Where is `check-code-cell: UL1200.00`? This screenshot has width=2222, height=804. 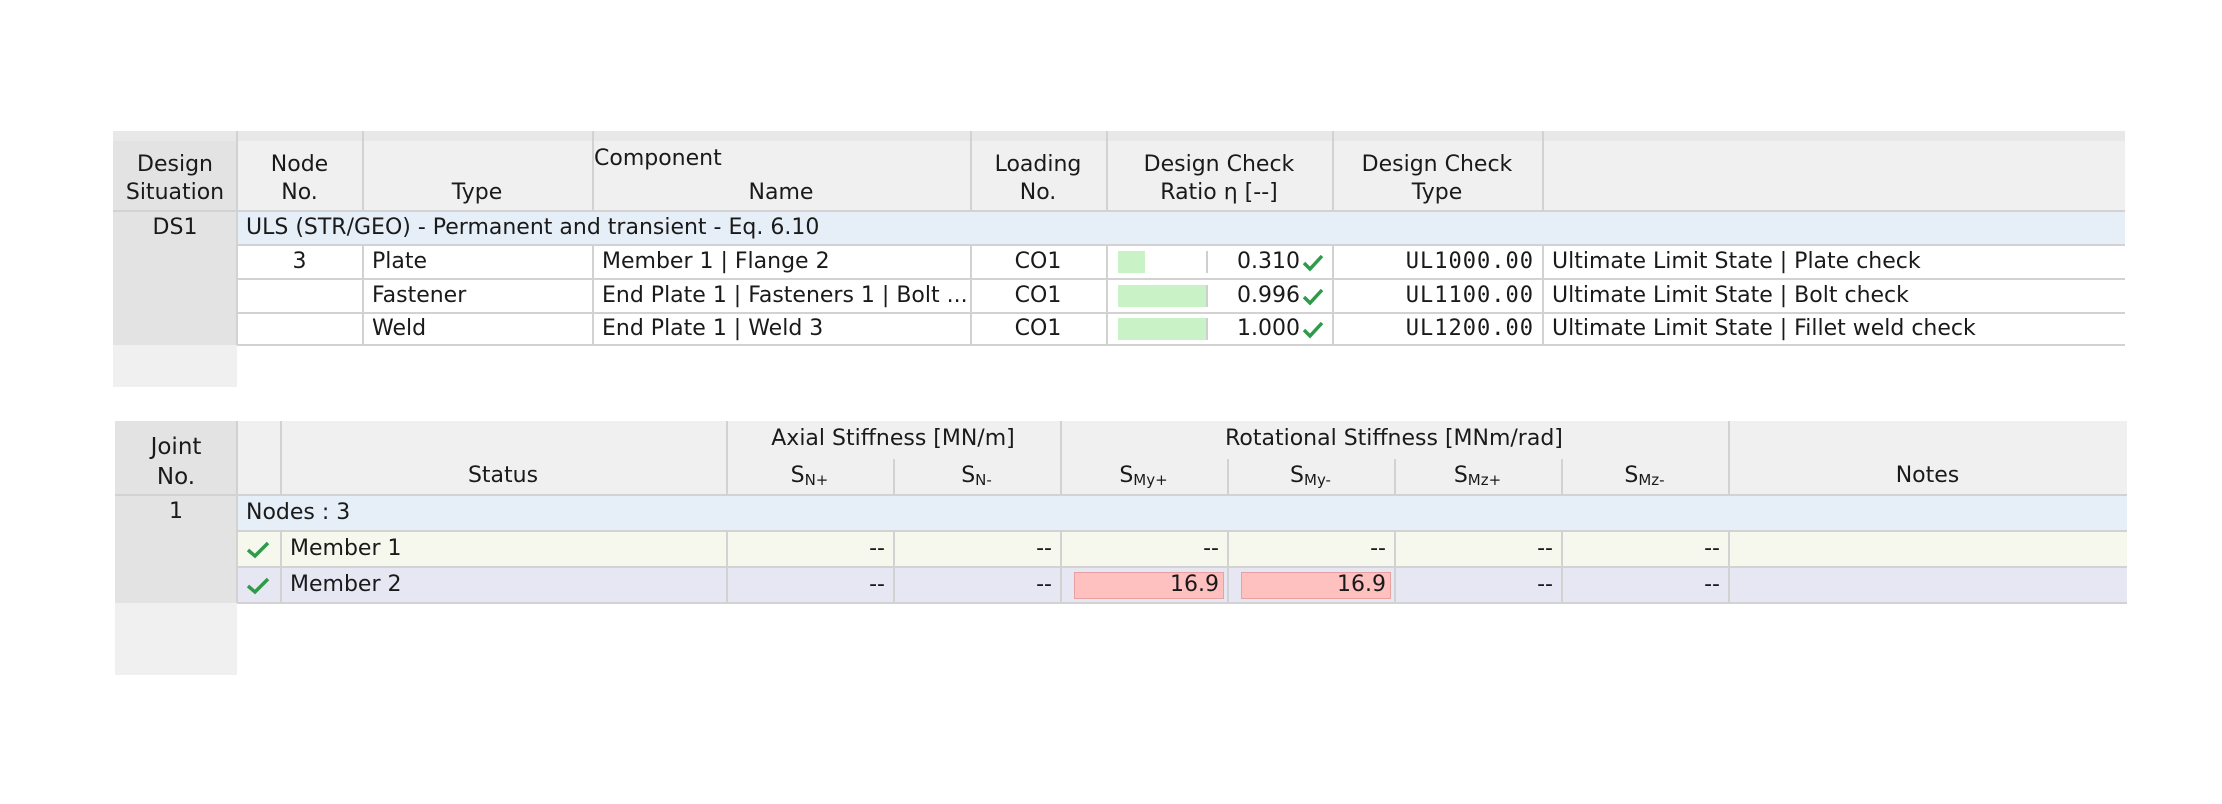
check-code-cell: UL1200.00 is located at coordinates (1469, 328).